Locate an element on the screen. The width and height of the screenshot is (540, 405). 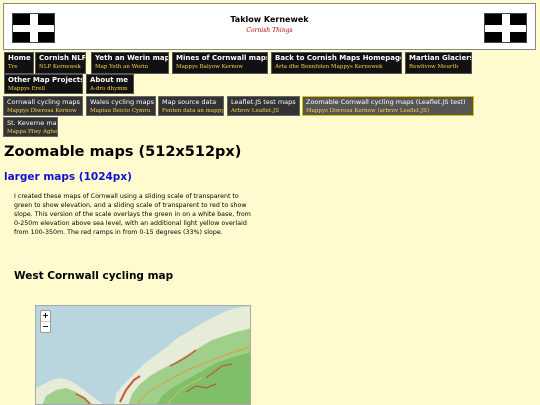
nav-label: Martian Glaciers is located at coordinates (440, 58).